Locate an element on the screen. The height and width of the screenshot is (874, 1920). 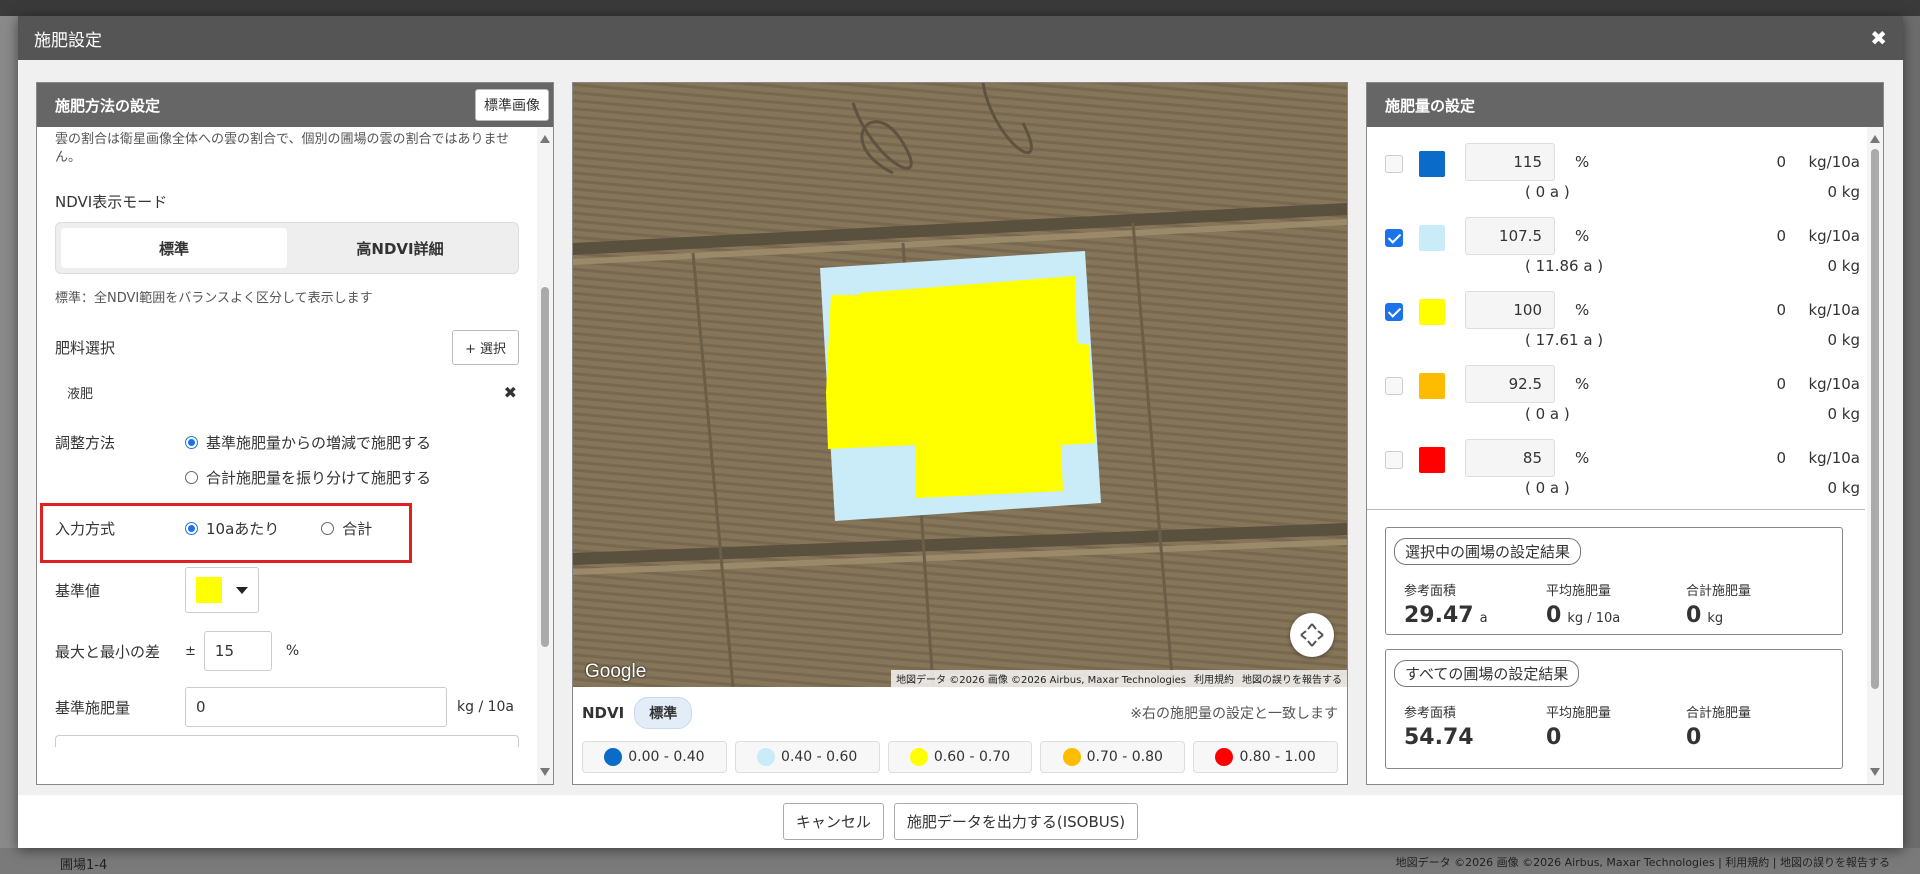
rate-percent-input: 115 is located at coordinates (1510, 162).